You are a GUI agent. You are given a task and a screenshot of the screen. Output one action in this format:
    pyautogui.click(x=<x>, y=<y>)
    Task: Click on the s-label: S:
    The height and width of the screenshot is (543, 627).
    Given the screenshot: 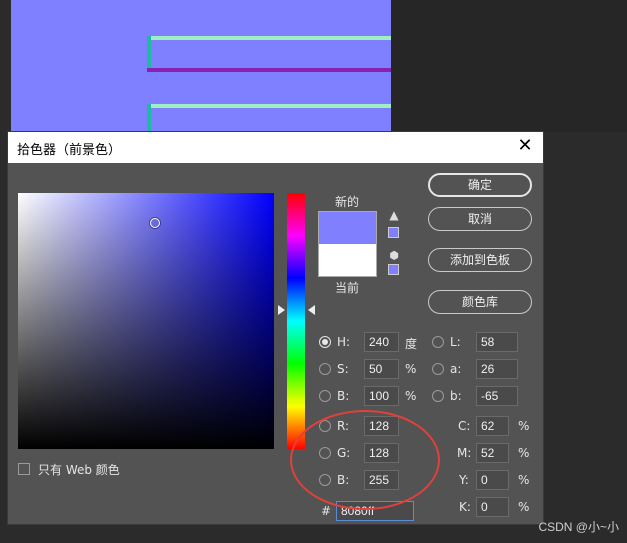 What is the action you would take?
    pyautogui.click(x=343, y=369)
    